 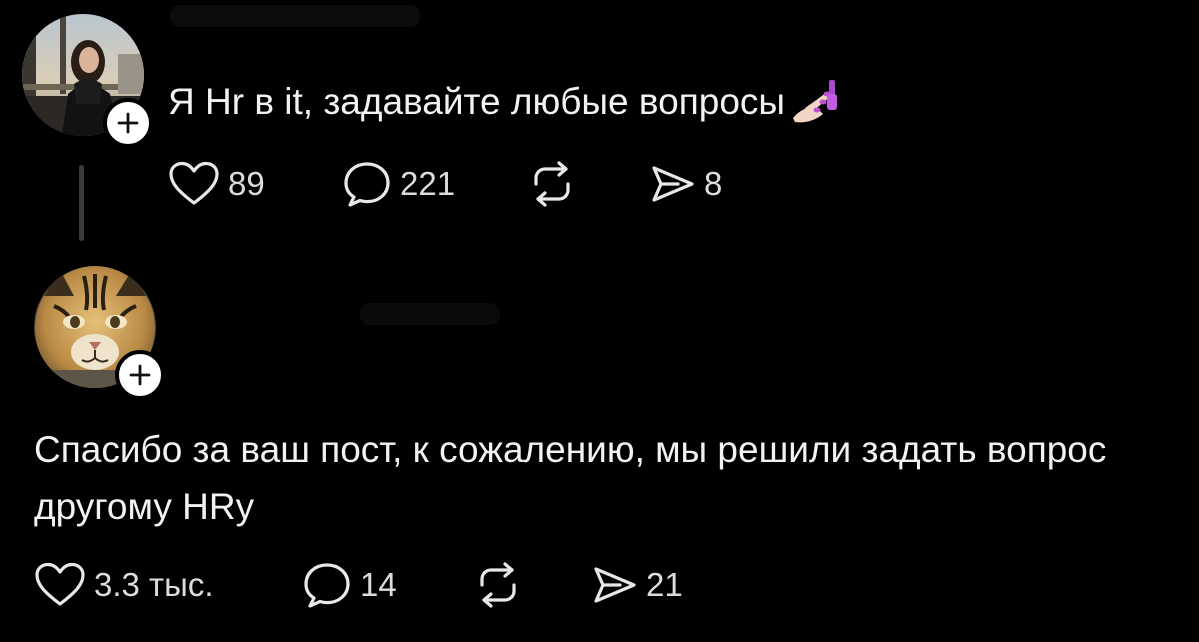 I want to click on share-button: 8, so click(x=685, y=184).